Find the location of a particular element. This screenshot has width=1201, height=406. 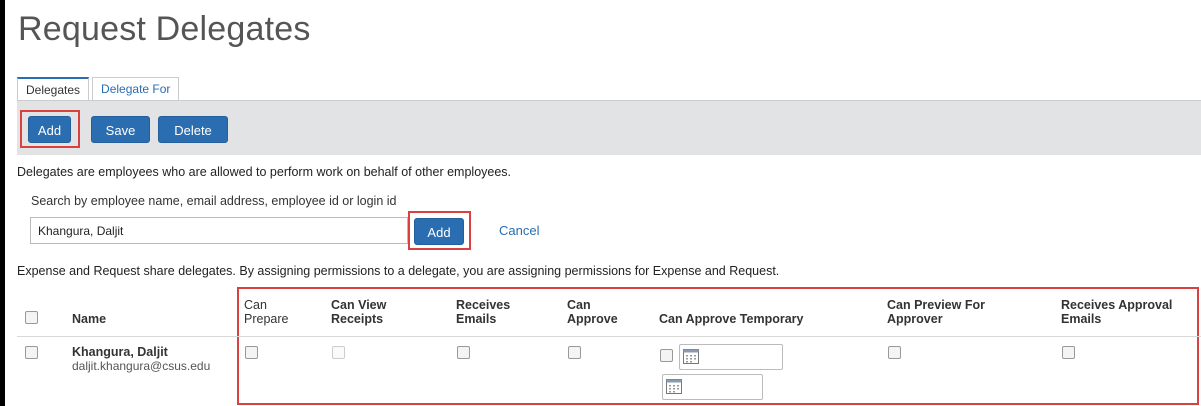

delete-button: Delete is located at coordinates (193, 129).